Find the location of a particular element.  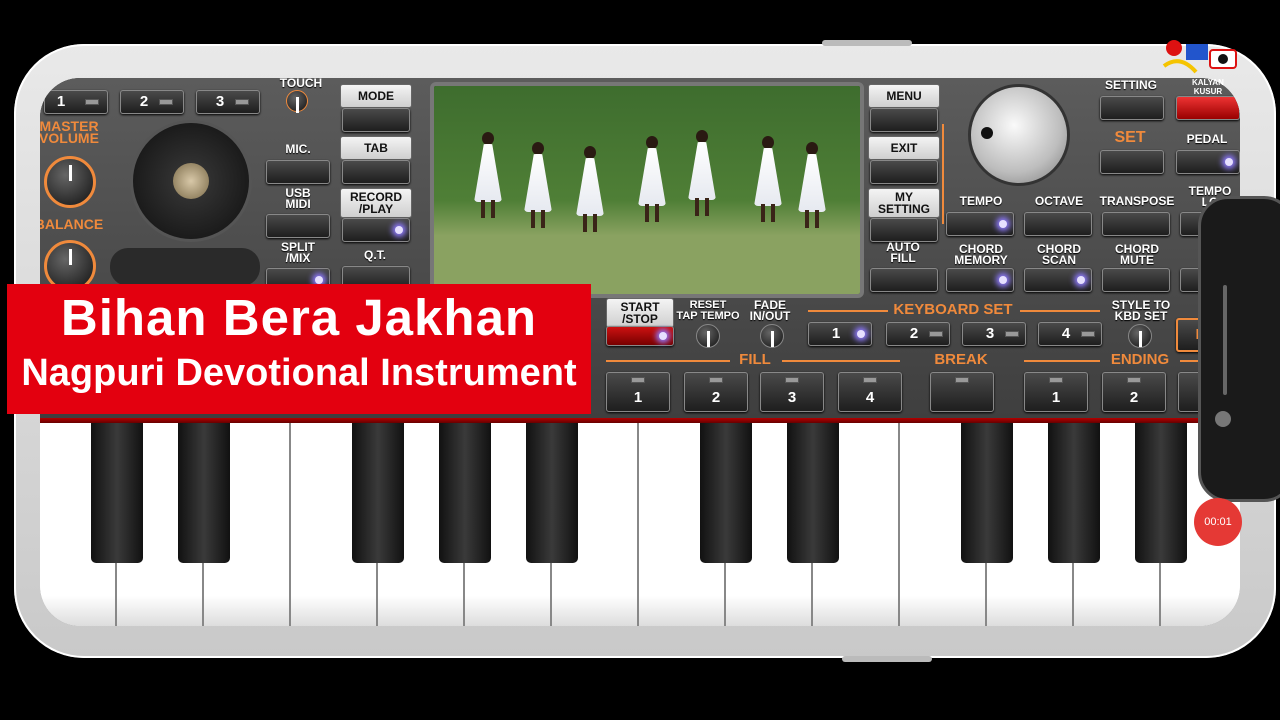

start-stop-button is located at coordinates (640, 336).